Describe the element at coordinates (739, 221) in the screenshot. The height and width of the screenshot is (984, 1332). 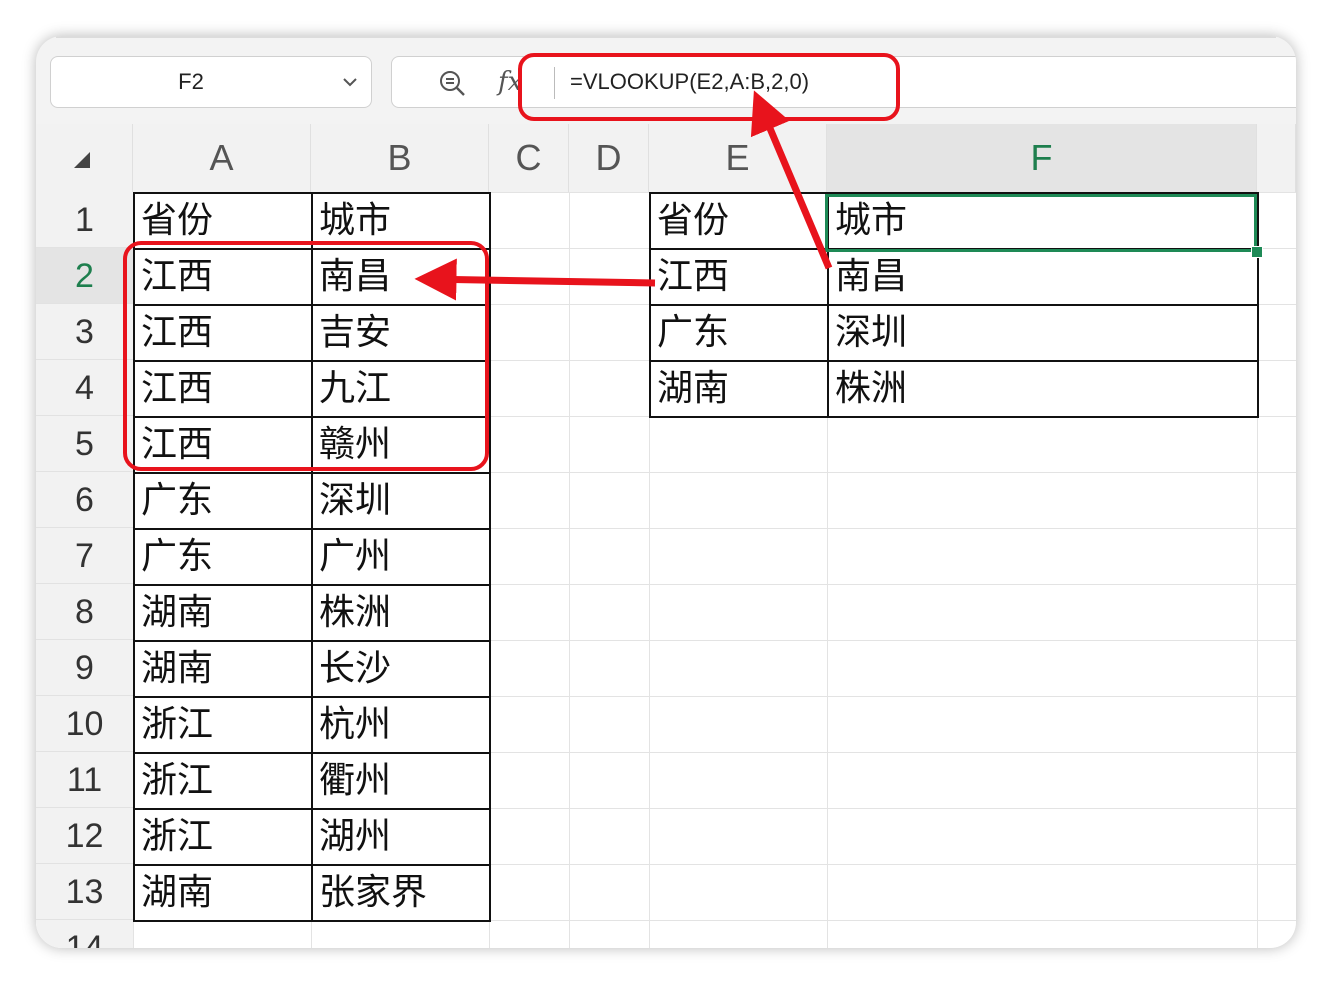
I see `cell-e1: 省份` at that location.